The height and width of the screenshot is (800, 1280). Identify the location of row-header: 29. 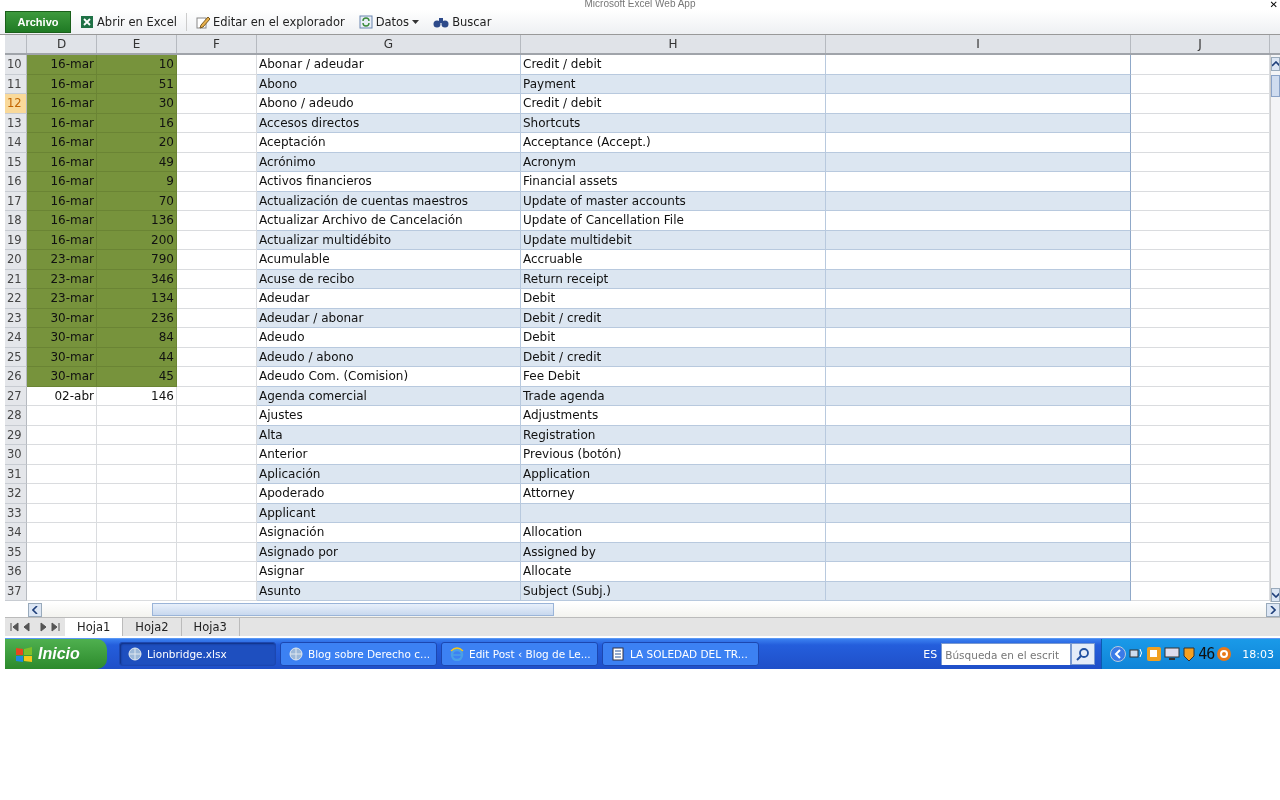
(16, 435).